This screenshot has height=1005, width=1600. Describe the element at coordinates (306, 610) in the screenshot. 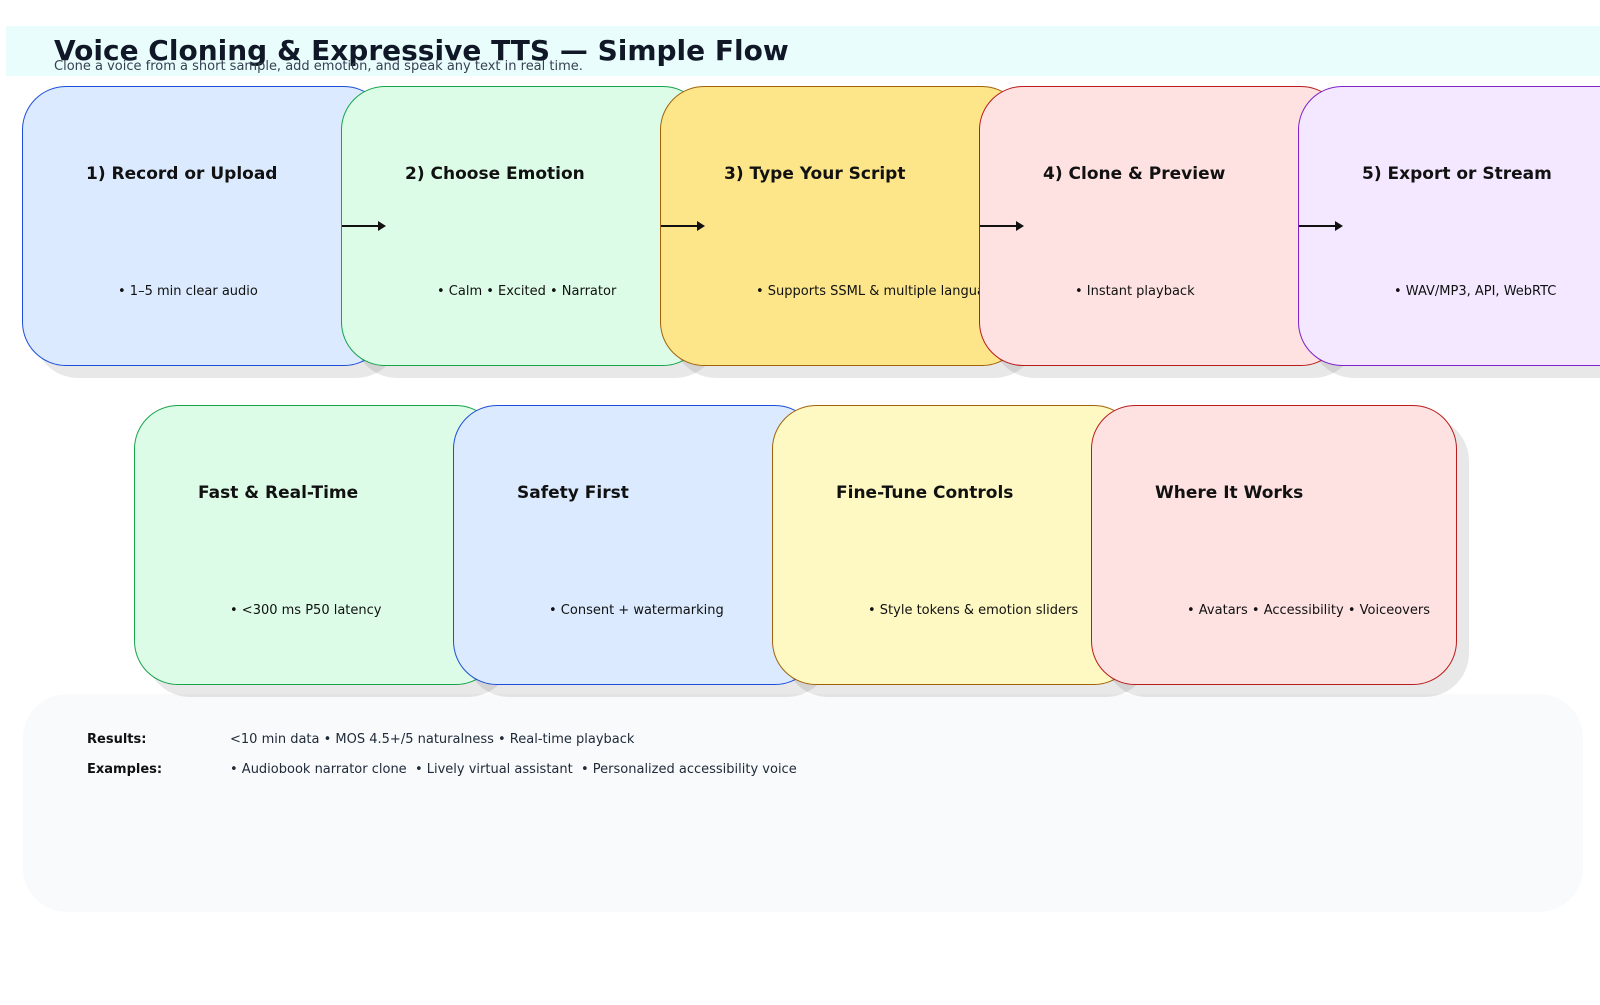

I see `feature-bullet: • <300 ms P50 latency` at that location.